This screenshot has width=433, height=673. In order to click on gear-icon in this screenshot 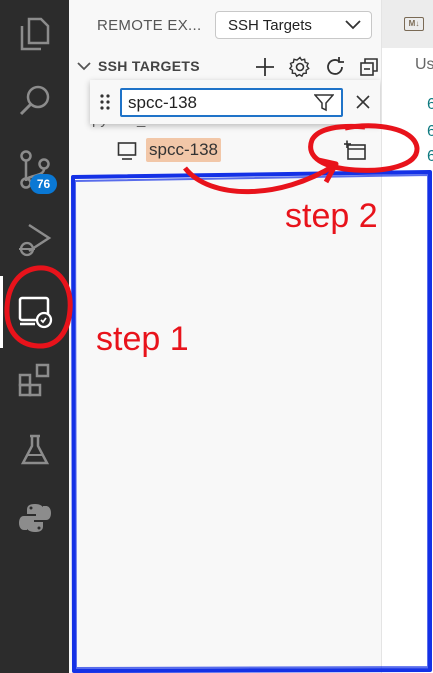, I will do `click(299, 67)`.